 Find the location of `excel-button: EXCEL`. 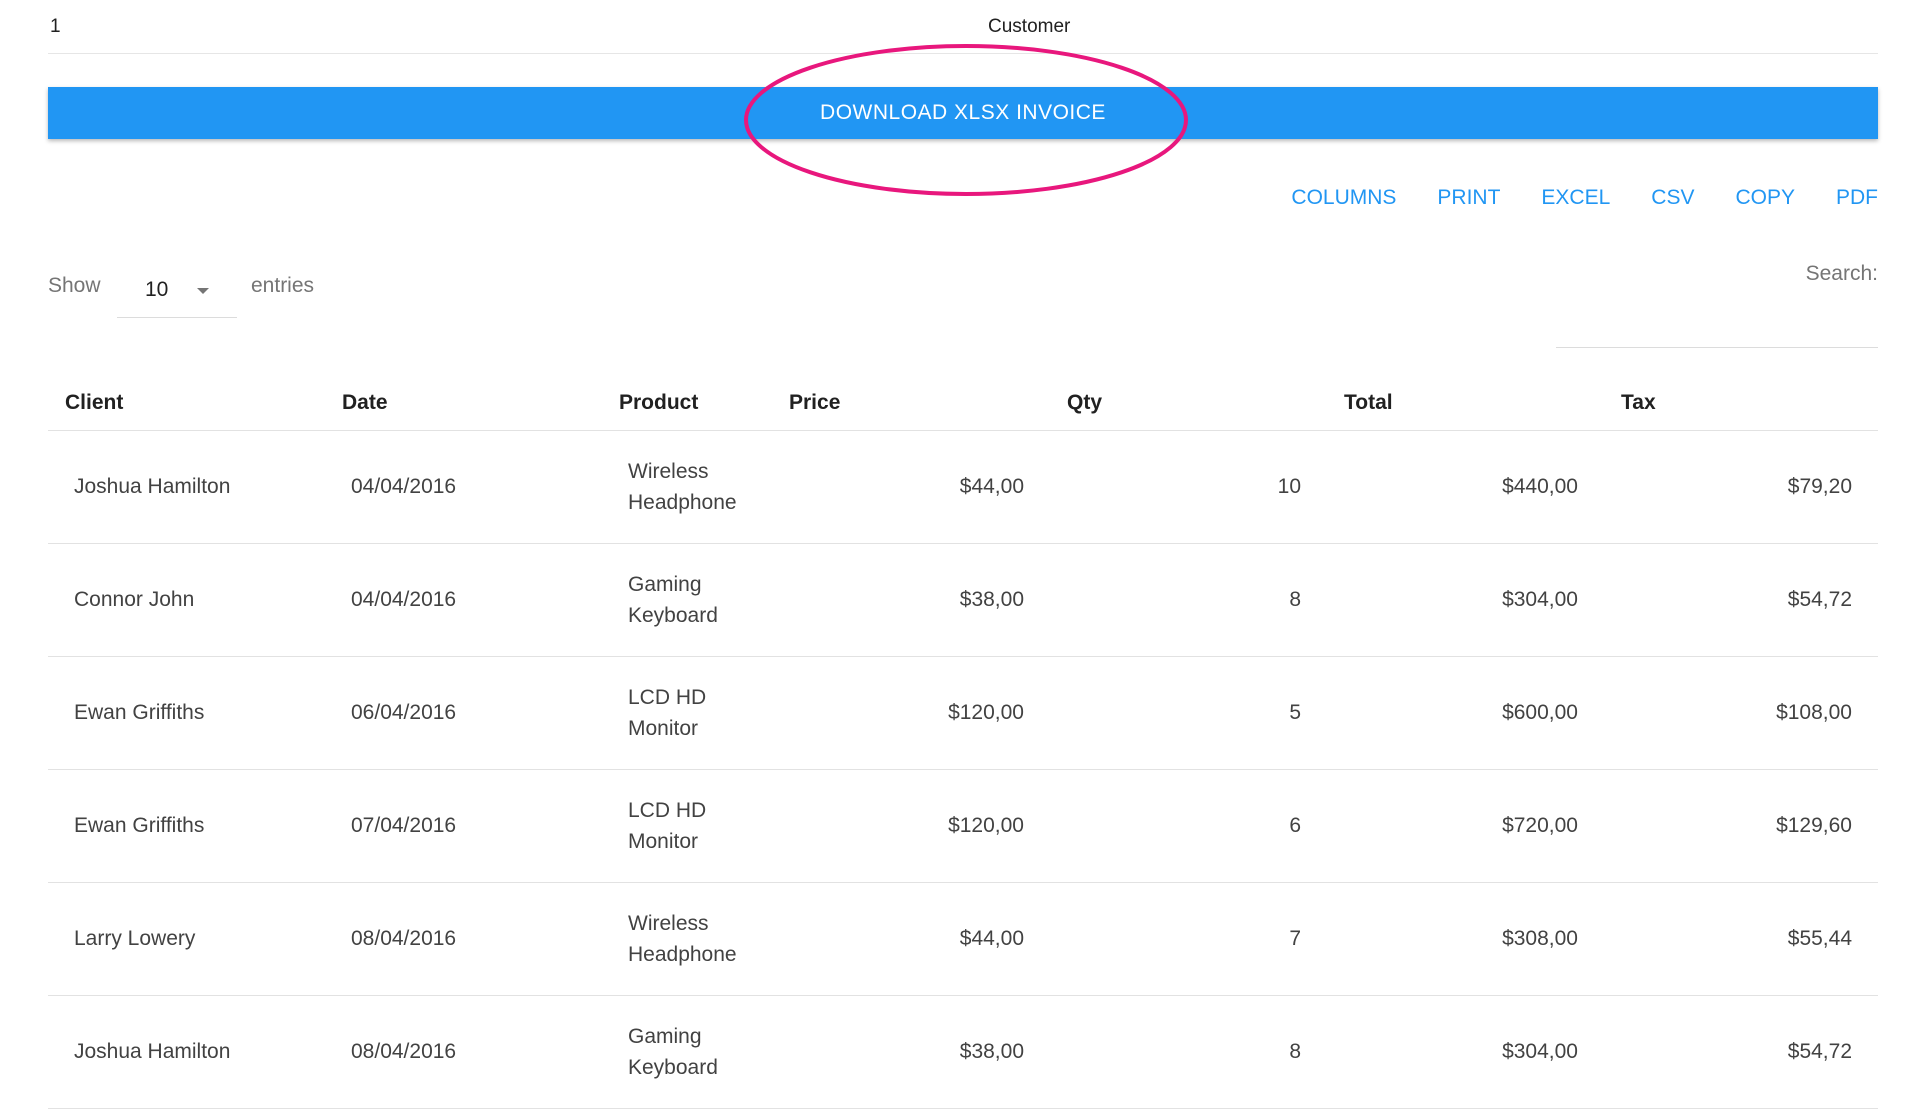

excel-button: EXCEL is located at coordinates (1575, 198).